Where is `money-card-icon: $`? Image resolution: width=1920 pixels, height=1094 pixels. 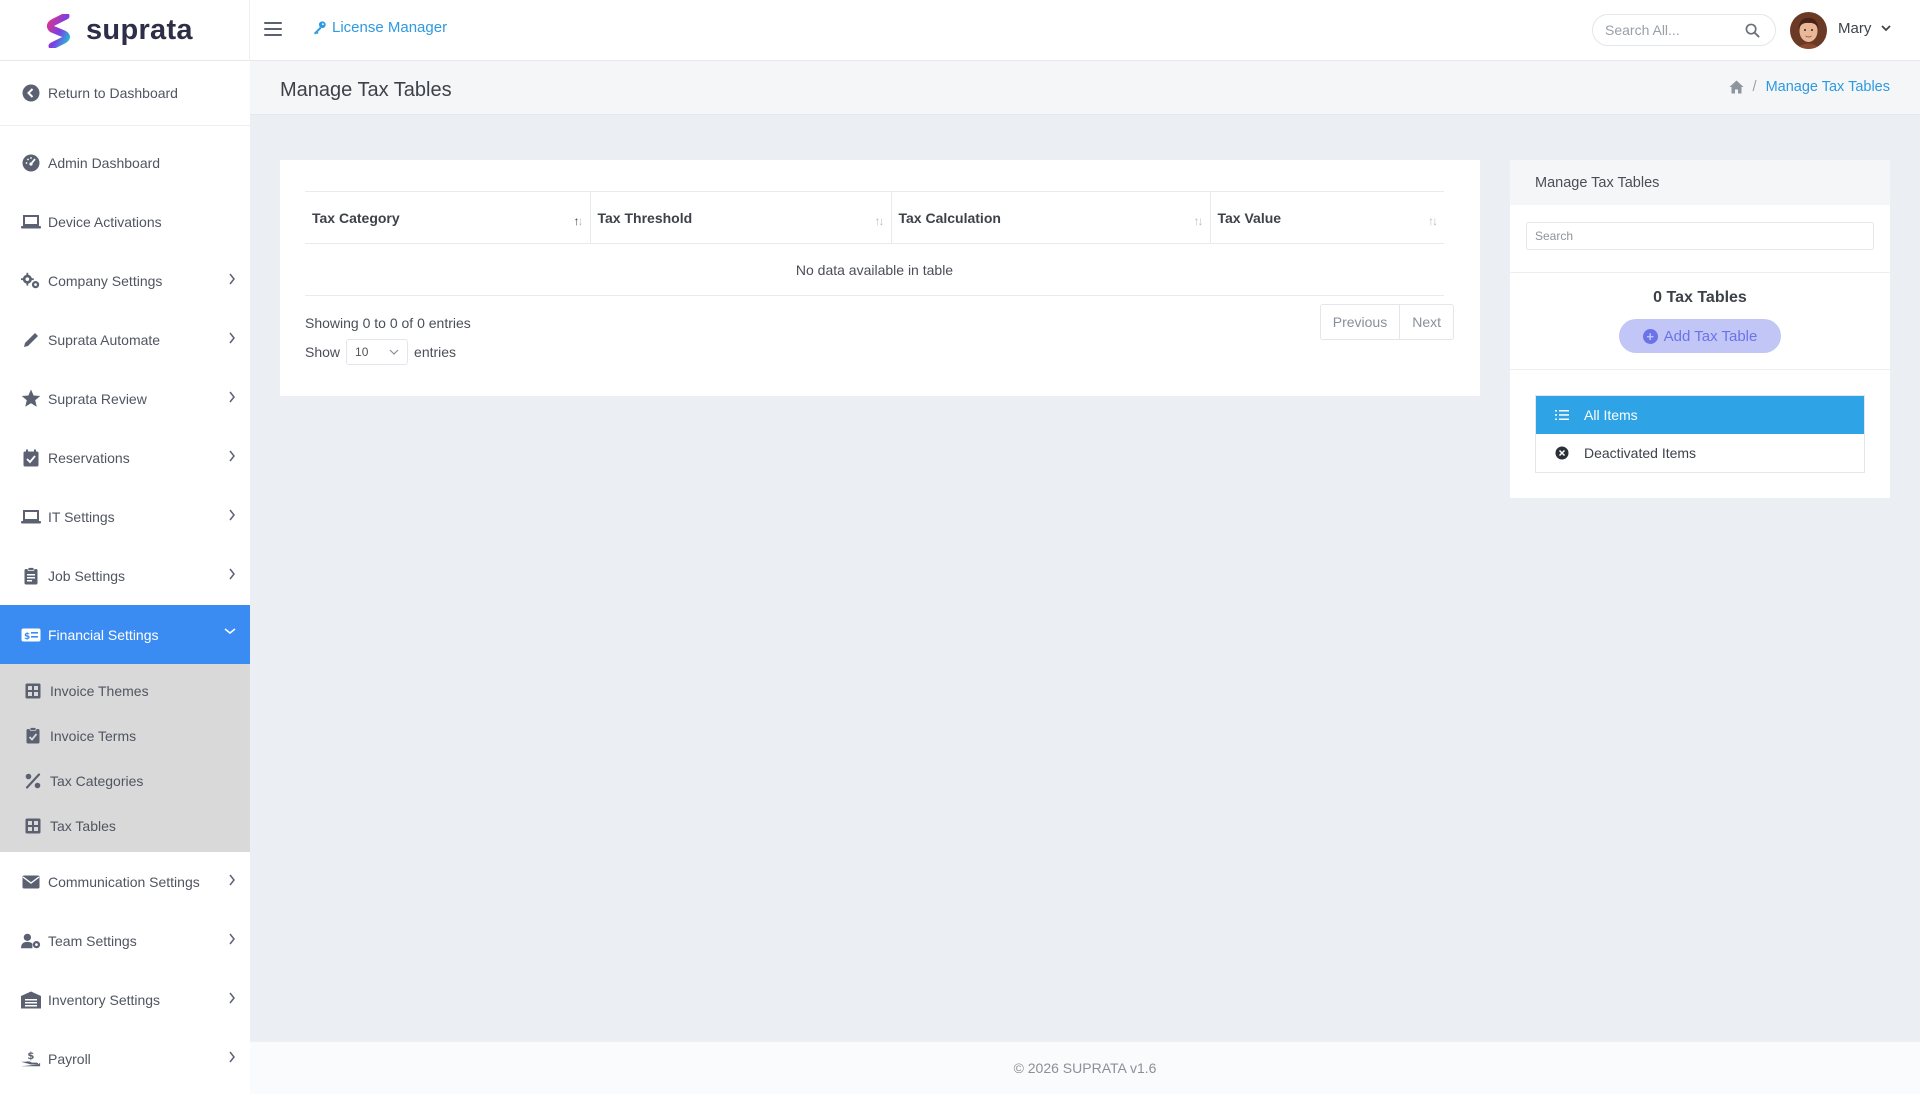
money-card-icon: $ is located at coordinates (31, 635).